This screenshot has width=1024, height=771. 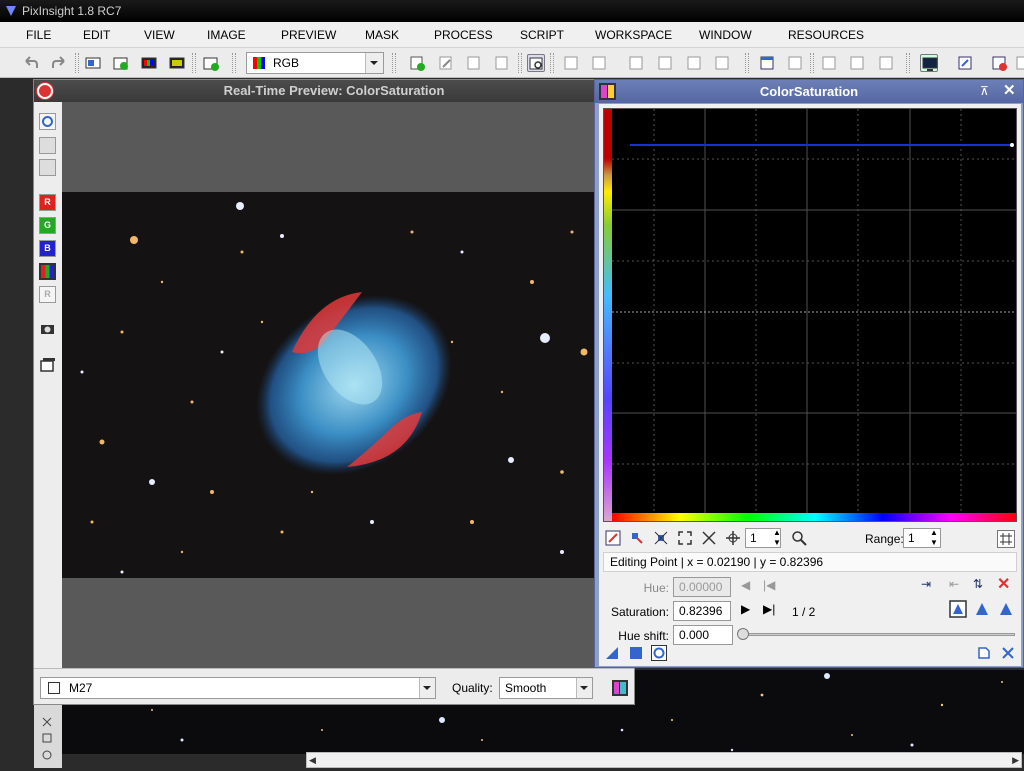 What do you see at coordinates (886, 63) in the screenshot?
I see `toolbar-icon-k` at bounding box center [886, 63].